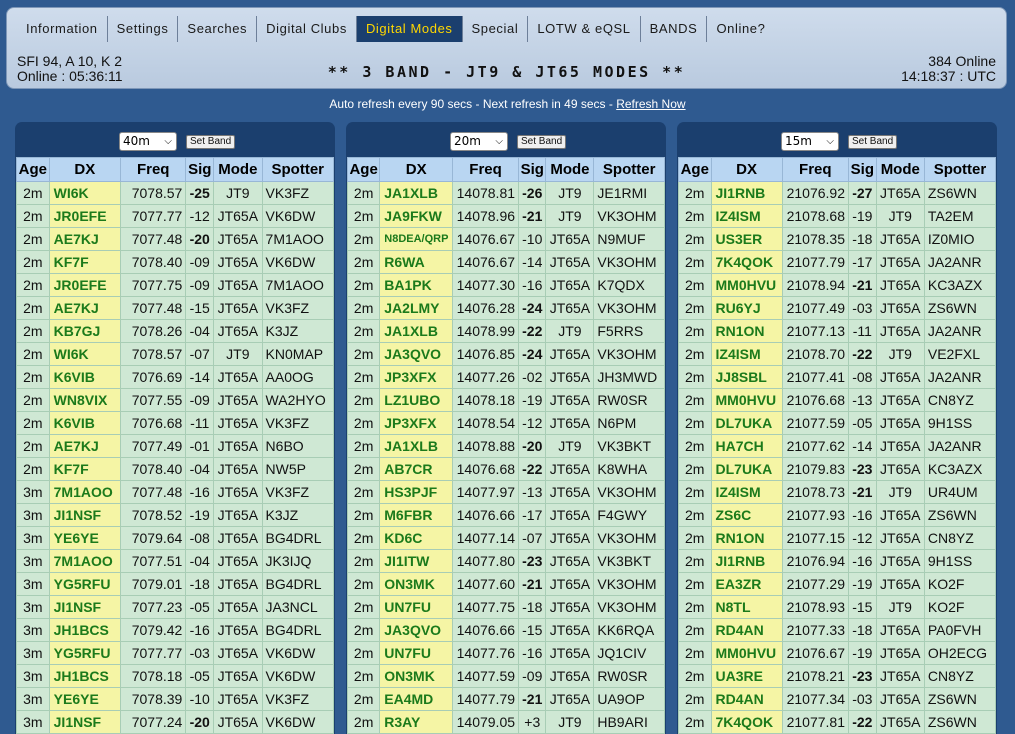 The height and width of the screenshot is (734, 1015). What do you see at coordinates (416, 216) in the screenshot?
I see `cell-dx: JA9FKW` at bounding box center [416, 216].